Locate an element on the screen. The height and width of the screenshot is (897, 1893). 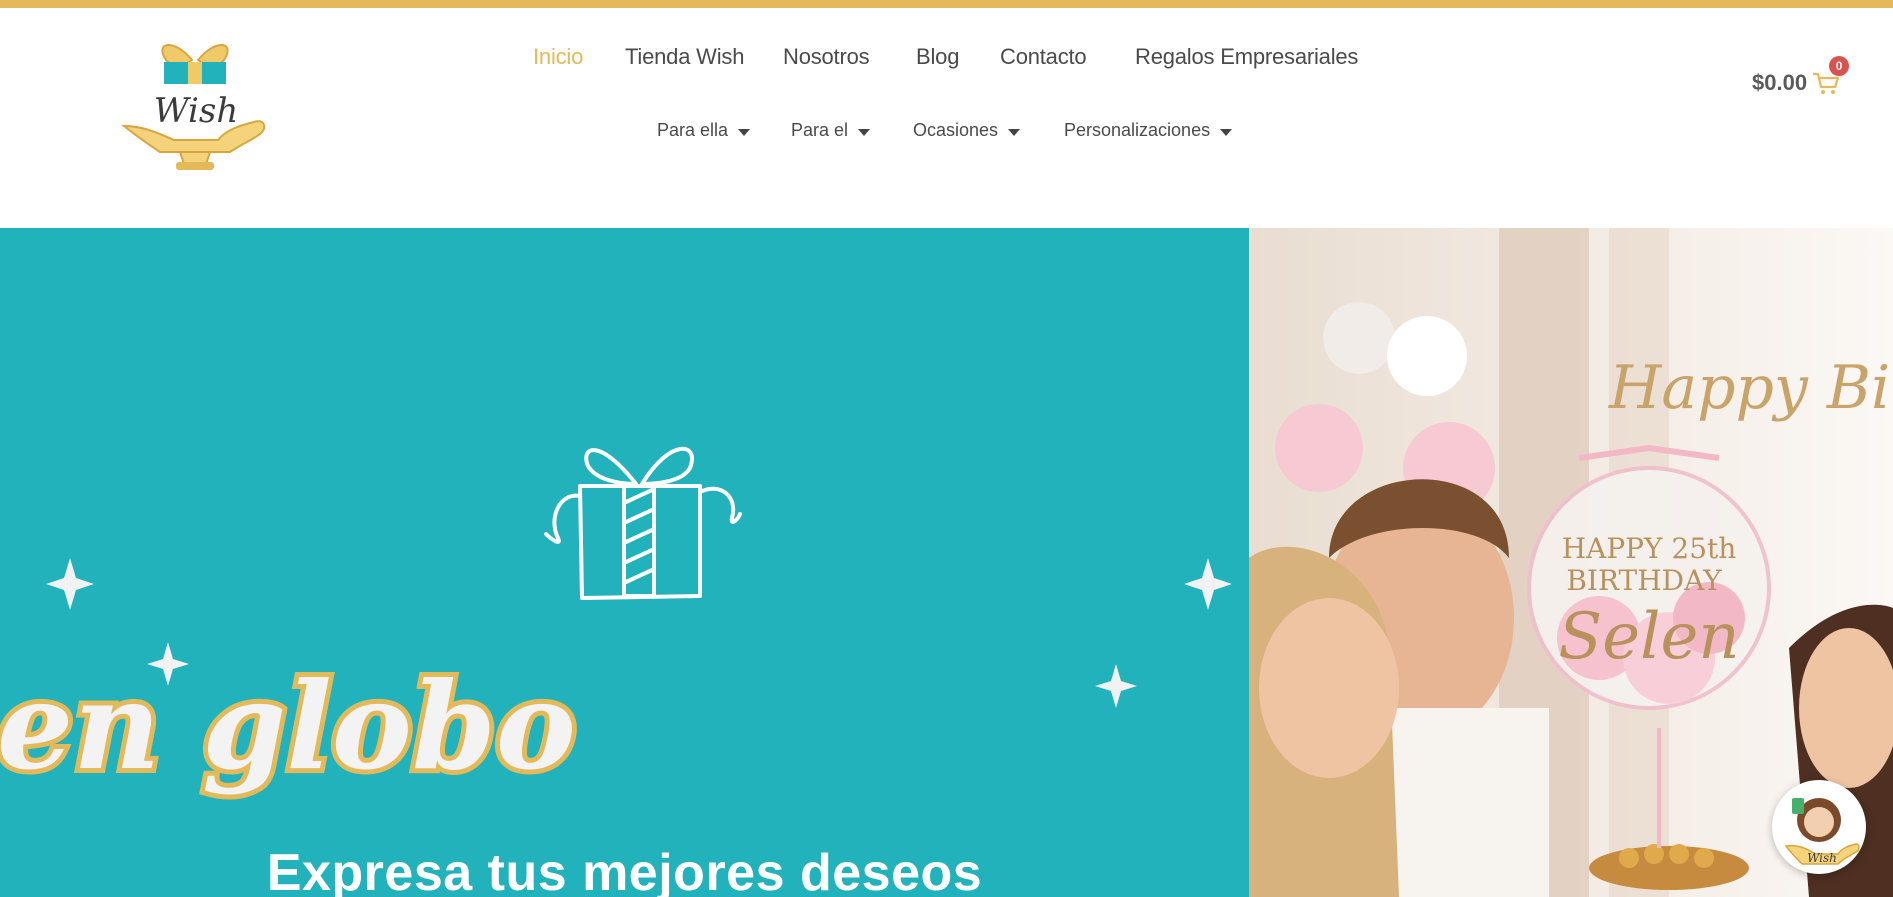
dropdown-para-ella: Para ella is located at coordinates (704, 130).